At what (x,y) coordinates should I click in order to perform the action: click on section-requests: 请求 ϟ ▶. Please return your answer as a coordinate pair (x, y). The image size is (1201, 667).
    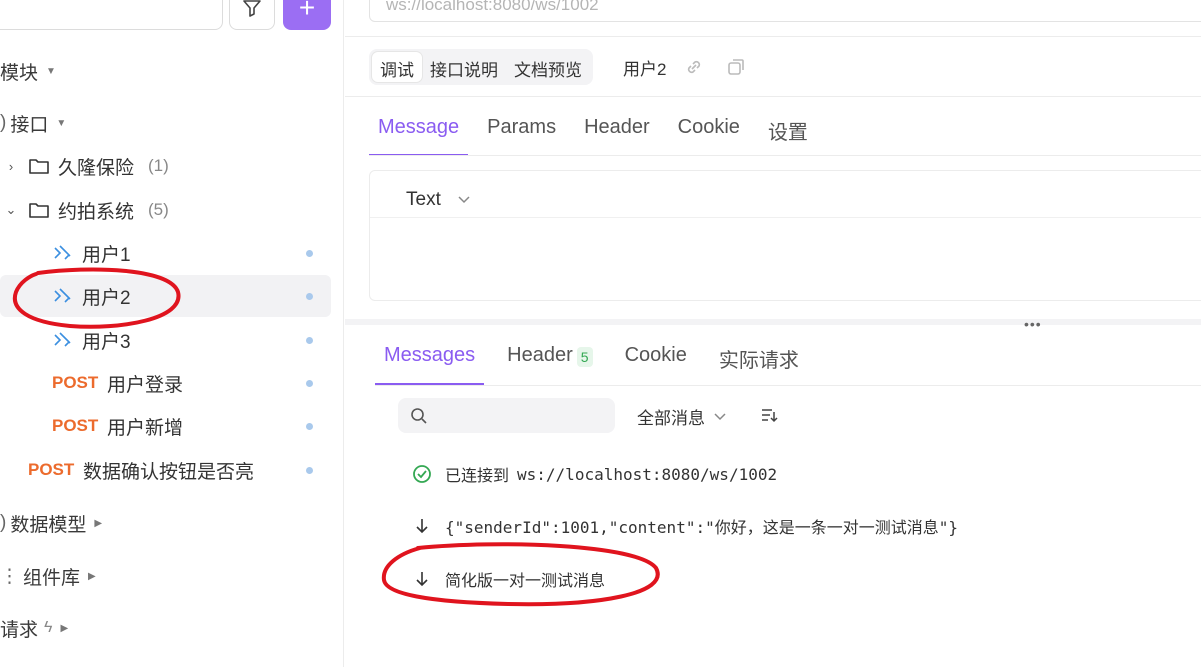
    Looking at the image, I should click on (34, 628).